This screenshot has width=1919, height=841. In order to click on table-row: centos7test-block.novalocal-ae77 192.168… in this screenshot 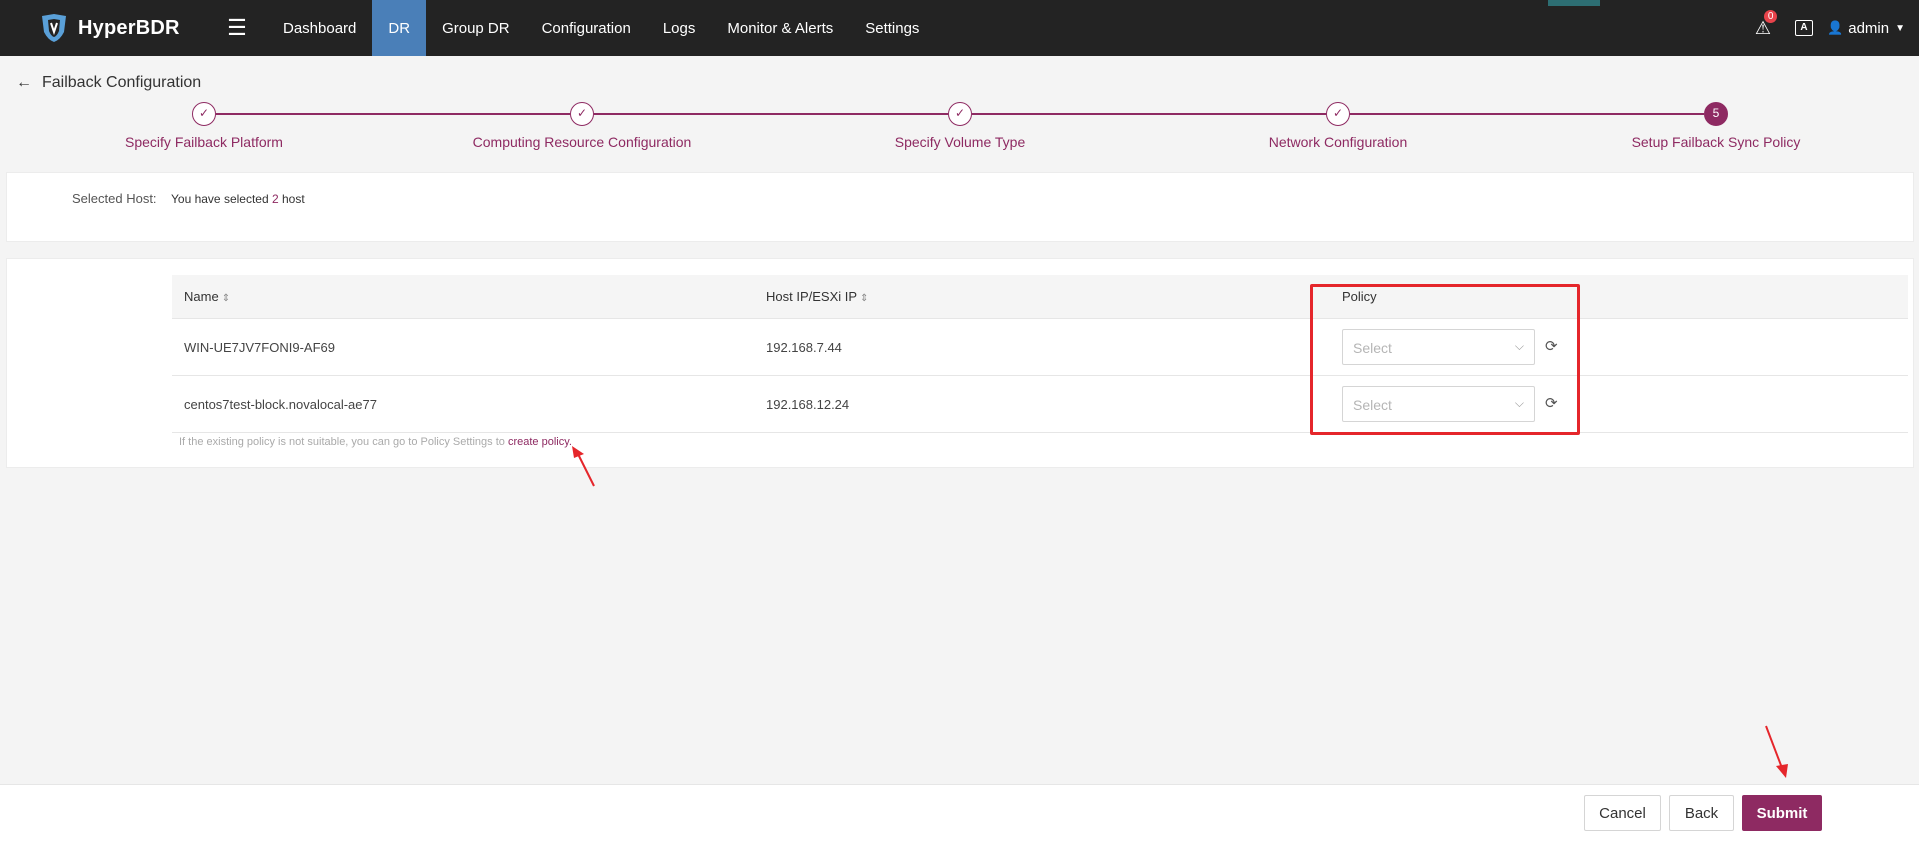, I will do `click(1040, 404)`.